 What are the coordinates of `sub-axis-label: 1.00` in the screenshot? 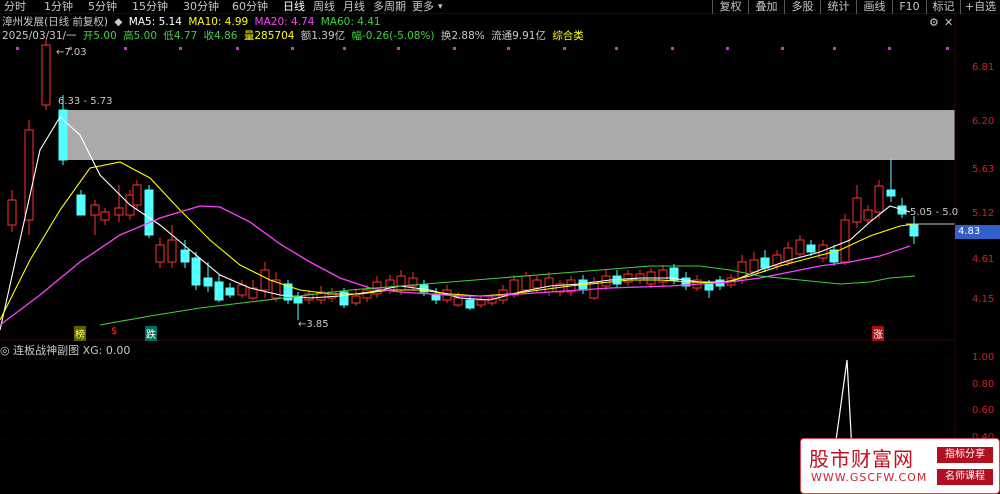 It's located at (983, 357).